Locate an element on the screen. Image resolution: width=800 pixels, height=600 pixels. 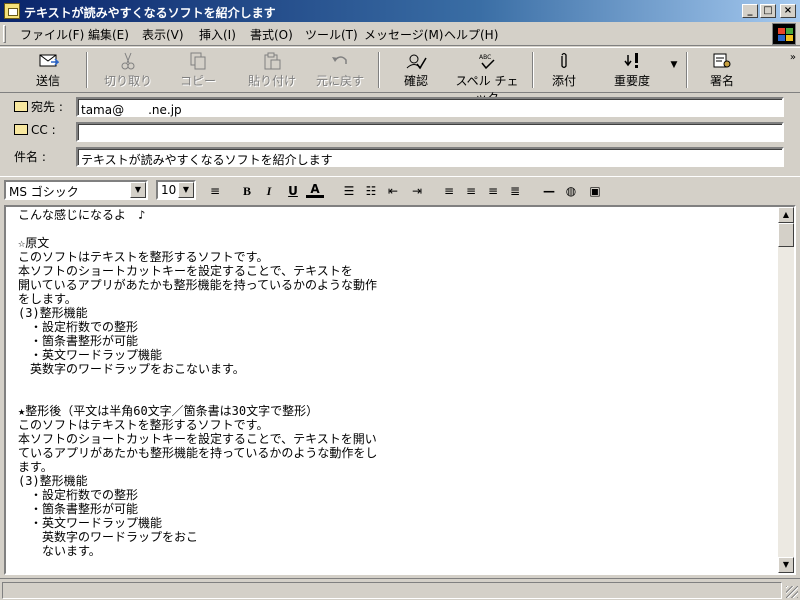
body-line: 開いているアプリがあたかも整形機能を持っているかのような動作 is located at coordinates (198, 285).